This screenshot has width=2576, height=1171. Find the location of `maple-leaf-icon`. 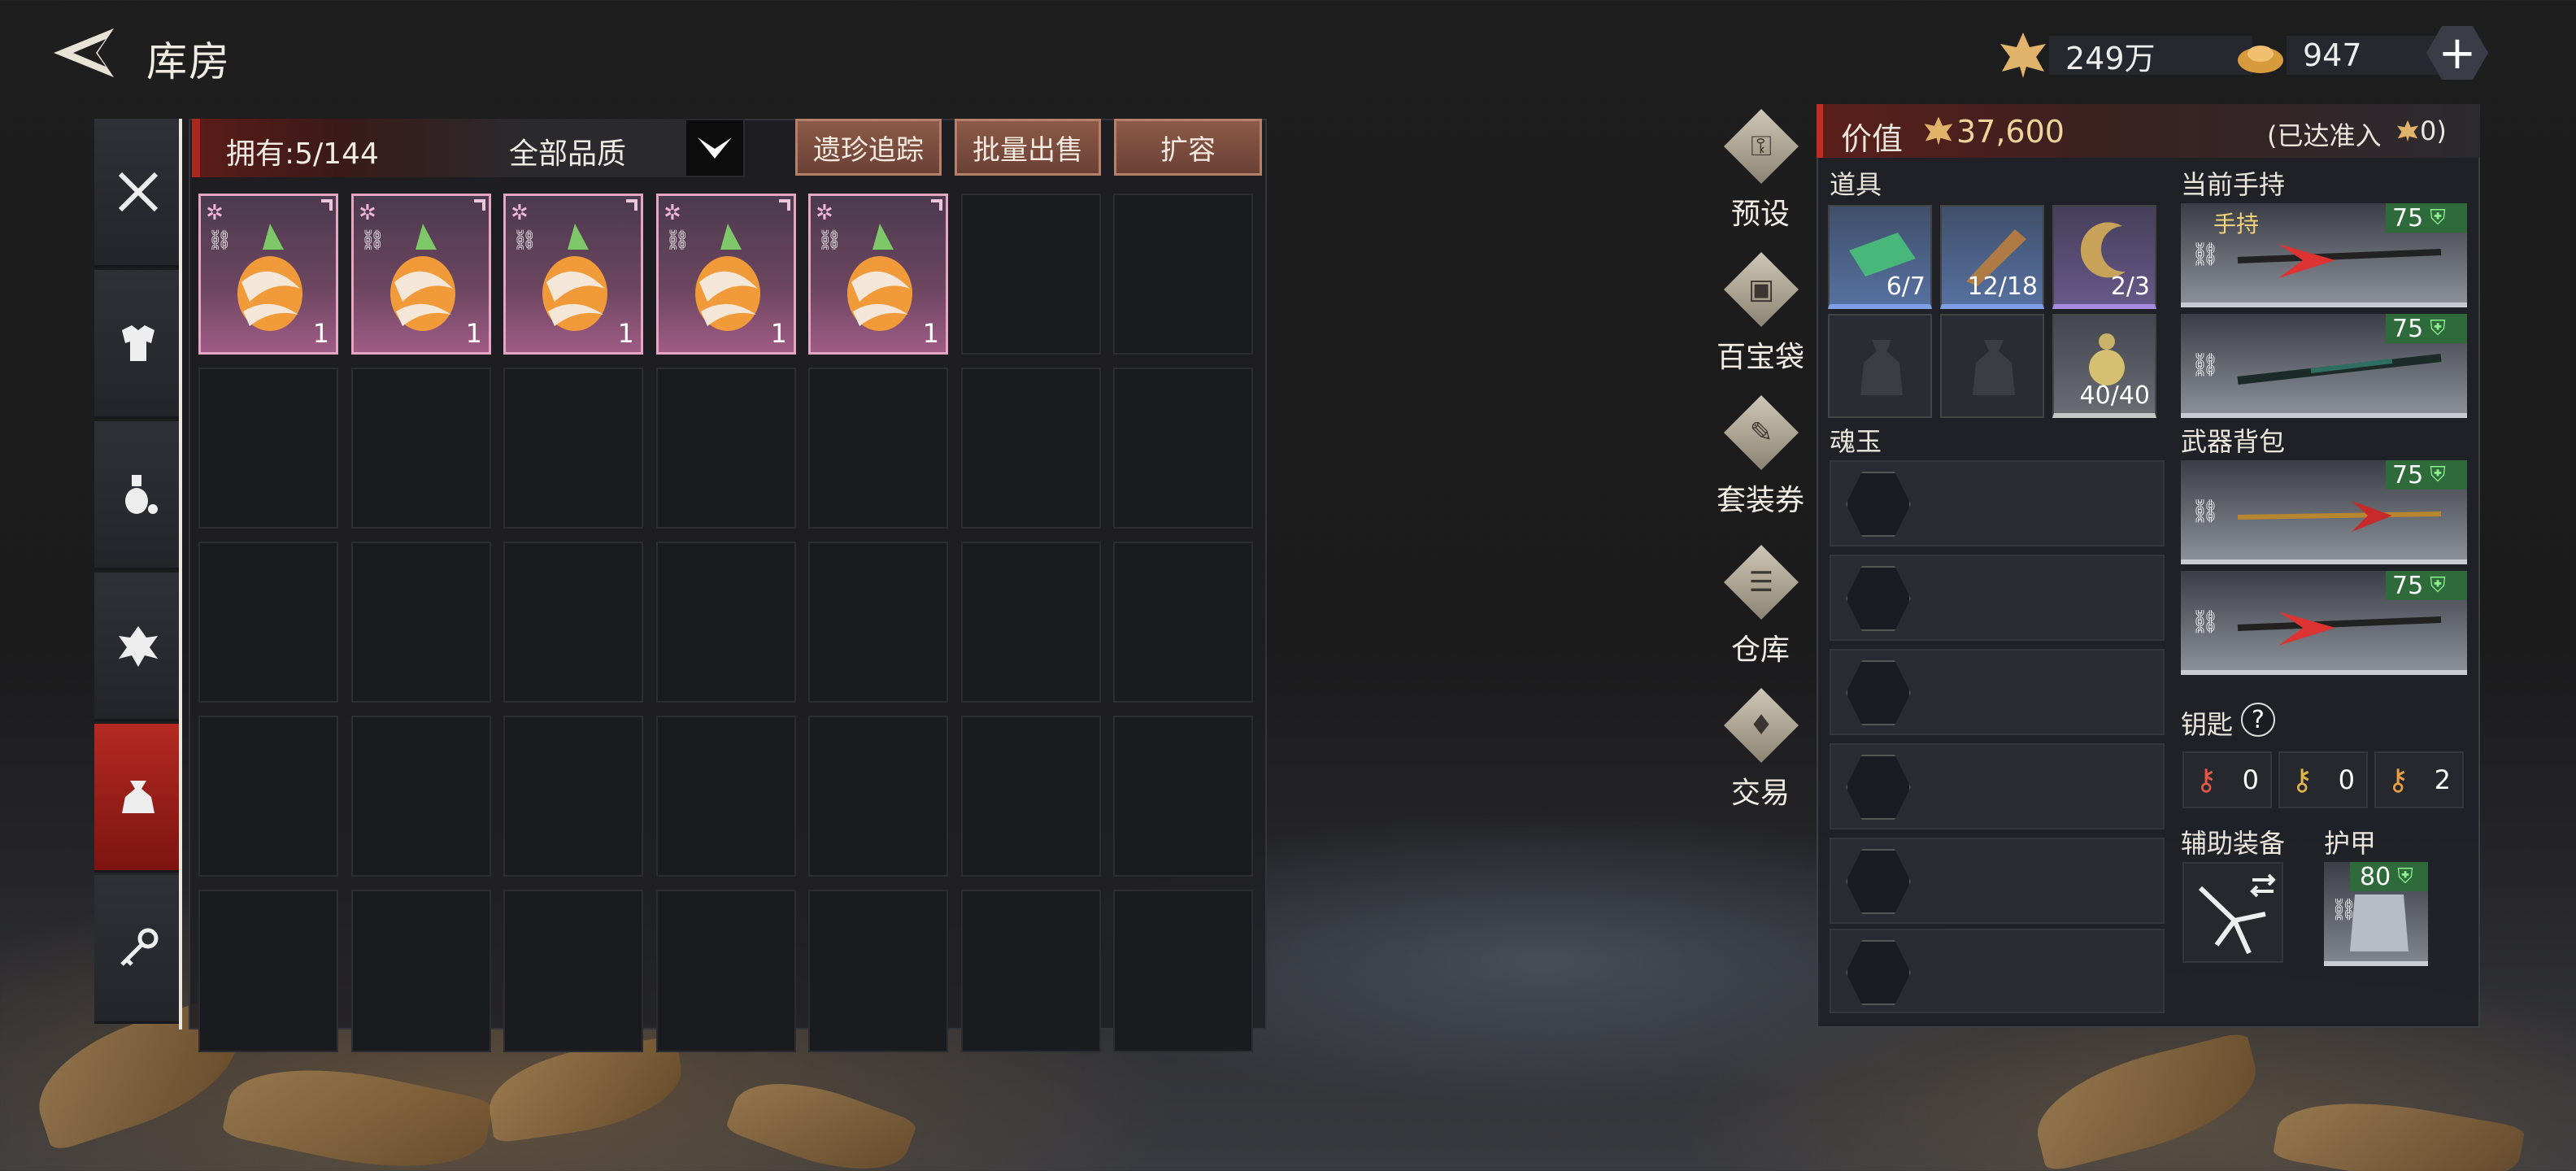

maple-leaf-icon is located at coordinates (2407, 131).